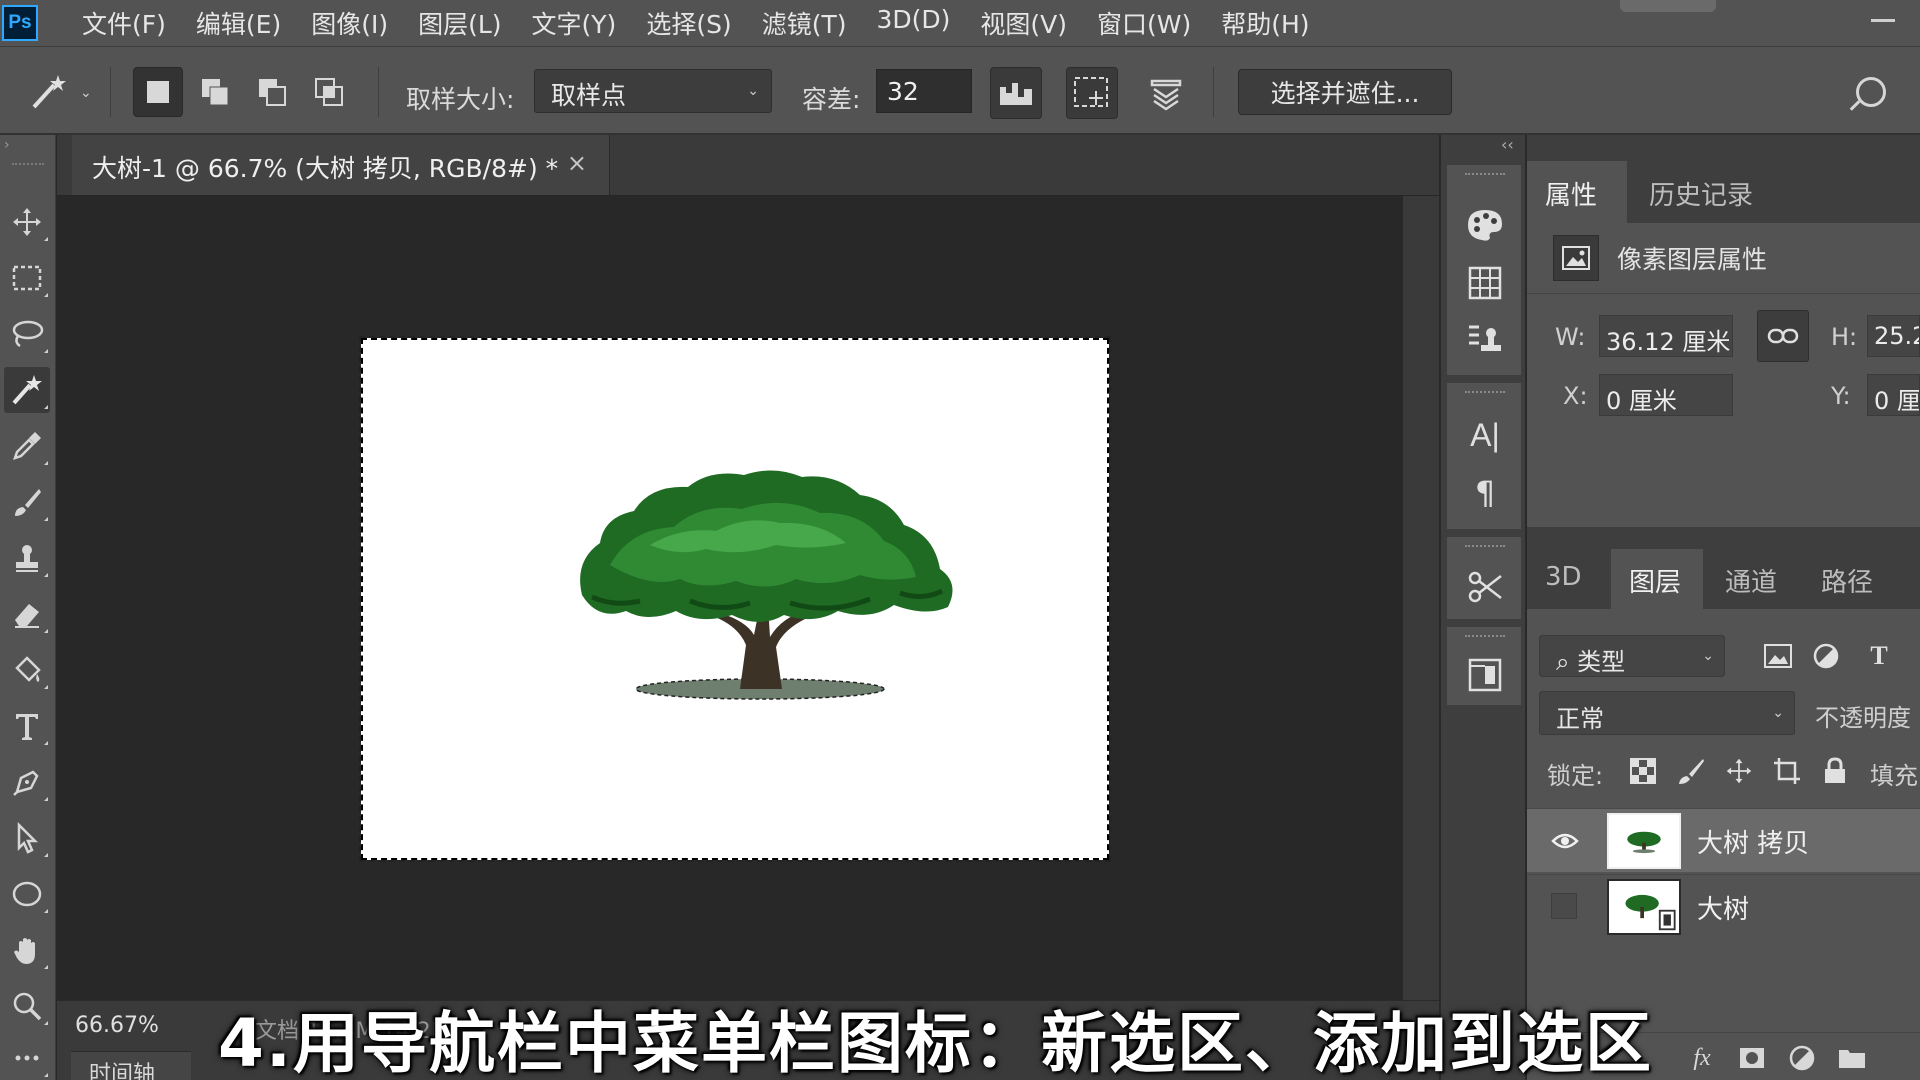 The height and width of the screenshot is (1080, 1920). What do you see at coordinates (1879, 656) in the screenshot?
I see `filter-type-icon: T` at bounding box center [1879, 656].